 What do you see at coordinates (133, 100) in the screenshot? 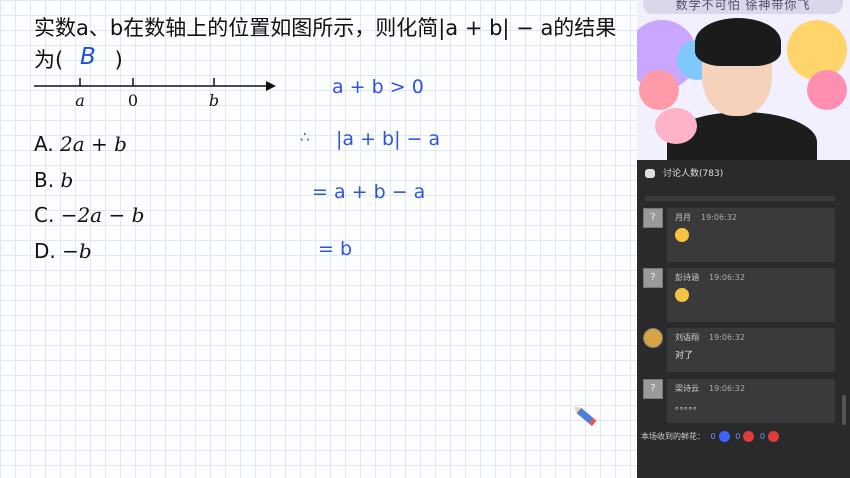
I see `label-0: 0` at bounding box center [133, 100].